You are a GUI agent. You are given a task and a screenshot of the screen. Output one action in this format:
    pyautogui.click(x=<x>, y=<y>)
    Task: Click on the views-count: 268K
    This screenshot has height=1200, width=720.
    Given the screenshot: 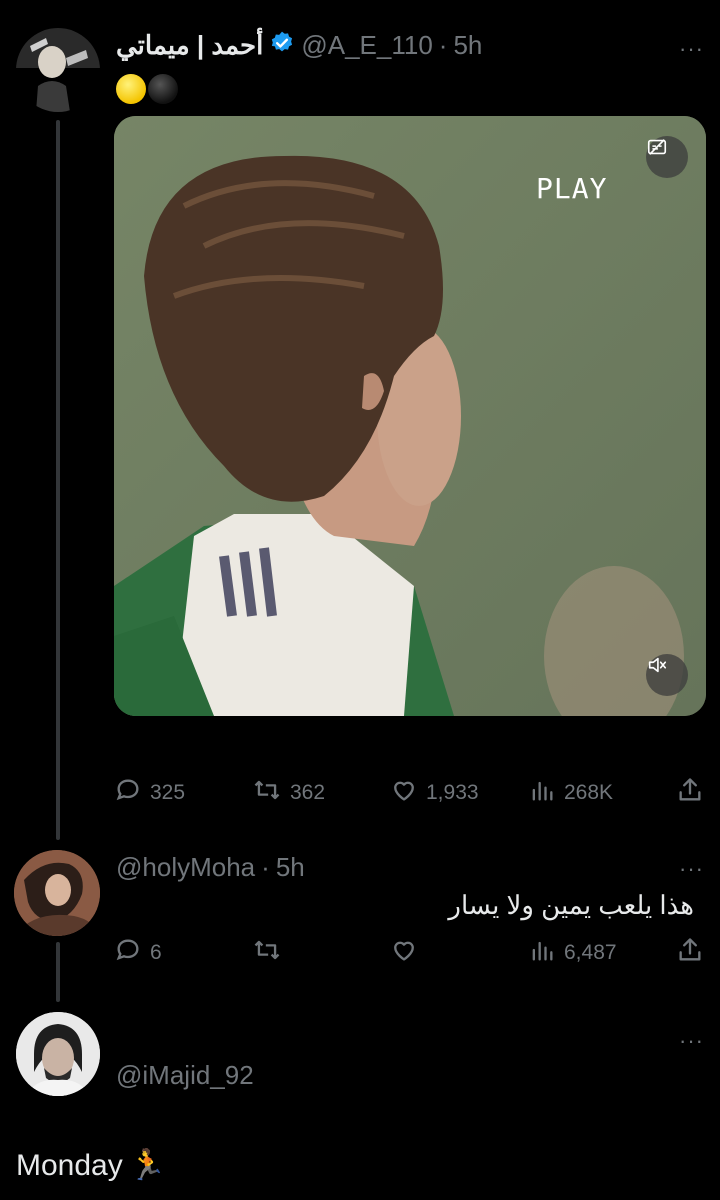 What is the action you would take?
    pyautogui.click(x=589, y=792)
    